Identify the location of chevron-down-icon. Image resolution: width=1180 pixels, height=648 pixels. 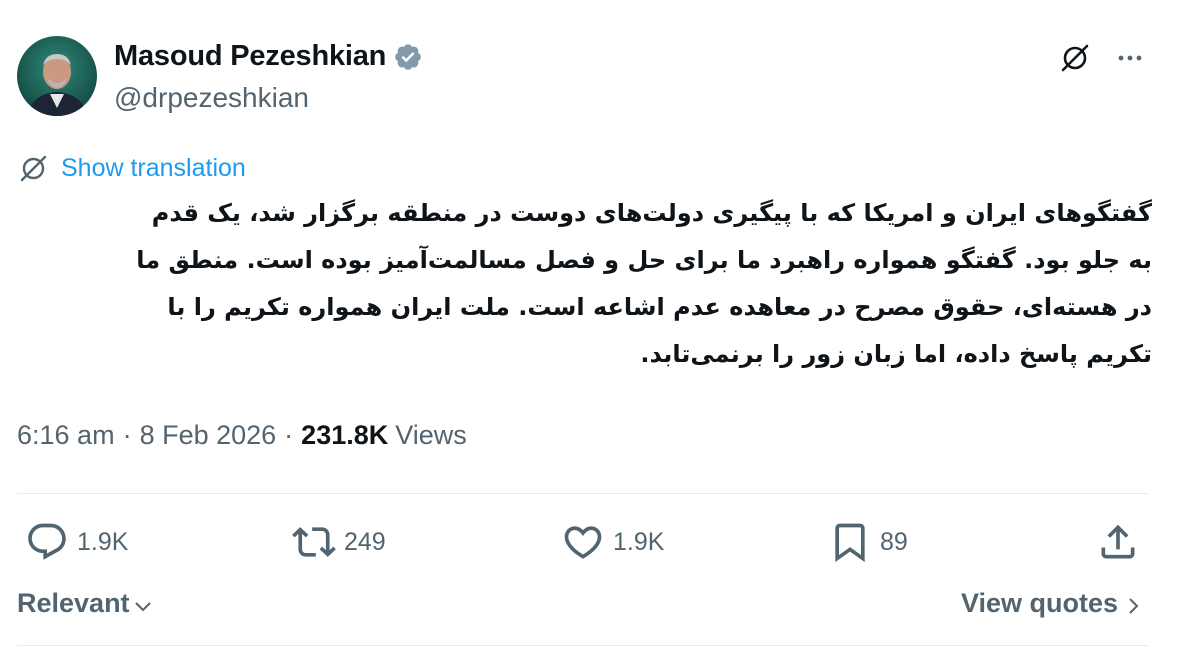
(142, 606).